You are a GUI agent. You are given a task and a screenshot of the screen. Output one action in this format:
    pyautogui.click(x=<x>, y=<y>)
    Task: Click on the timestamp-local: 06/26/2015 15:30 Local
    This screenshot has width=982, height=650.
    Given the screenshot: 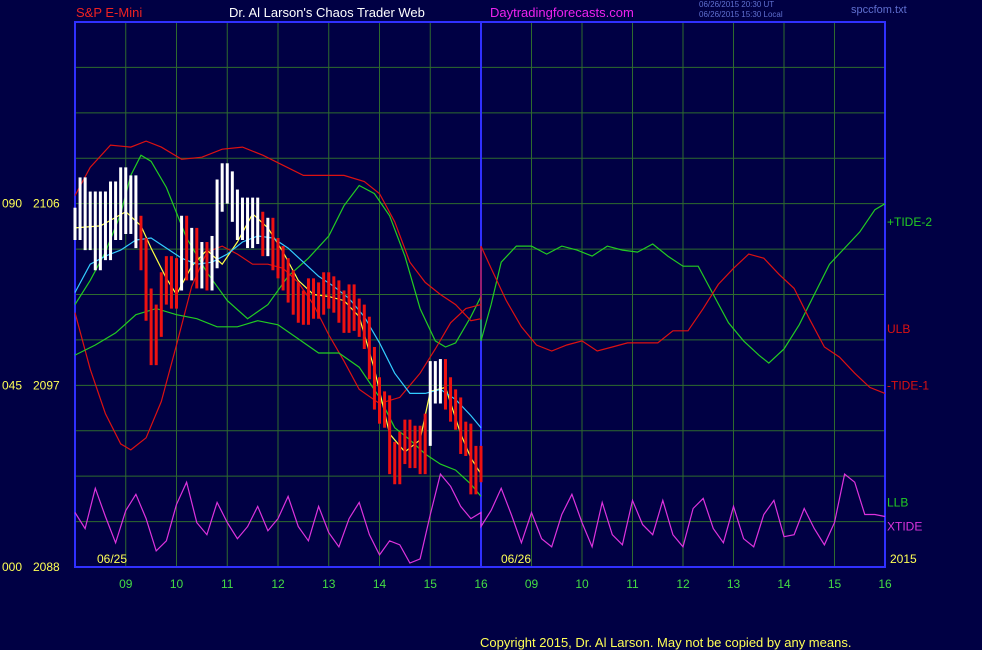 What is the action you would take?
    pyautogui.click(x=741, y=14)
    